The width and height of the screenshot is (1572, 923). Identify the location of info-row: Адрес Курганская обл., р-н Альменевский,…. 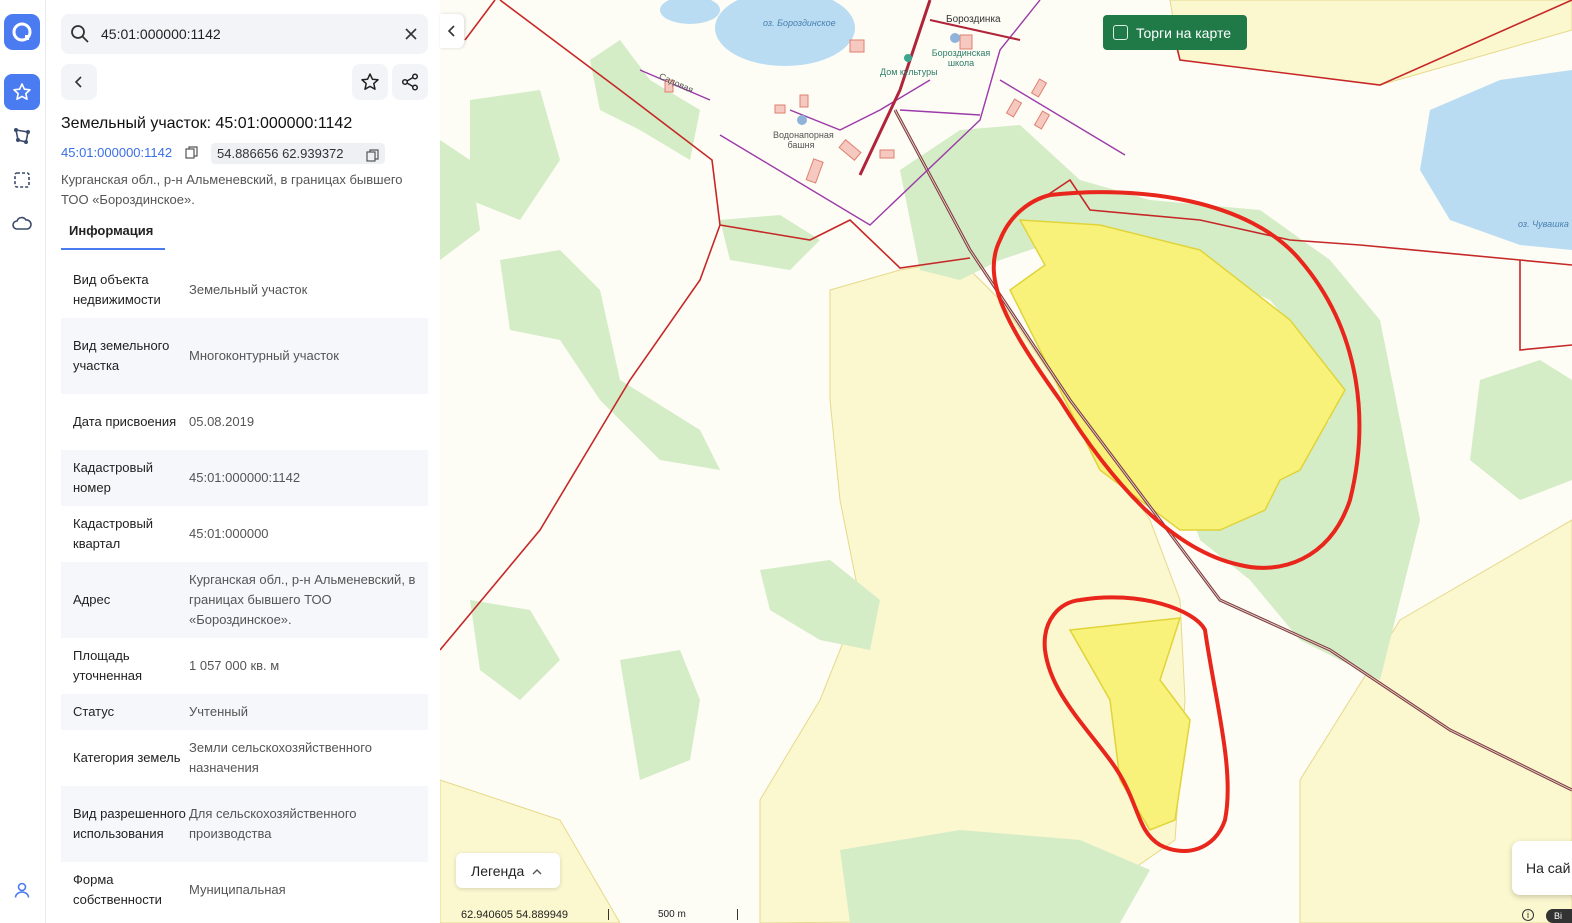
(244, 600).